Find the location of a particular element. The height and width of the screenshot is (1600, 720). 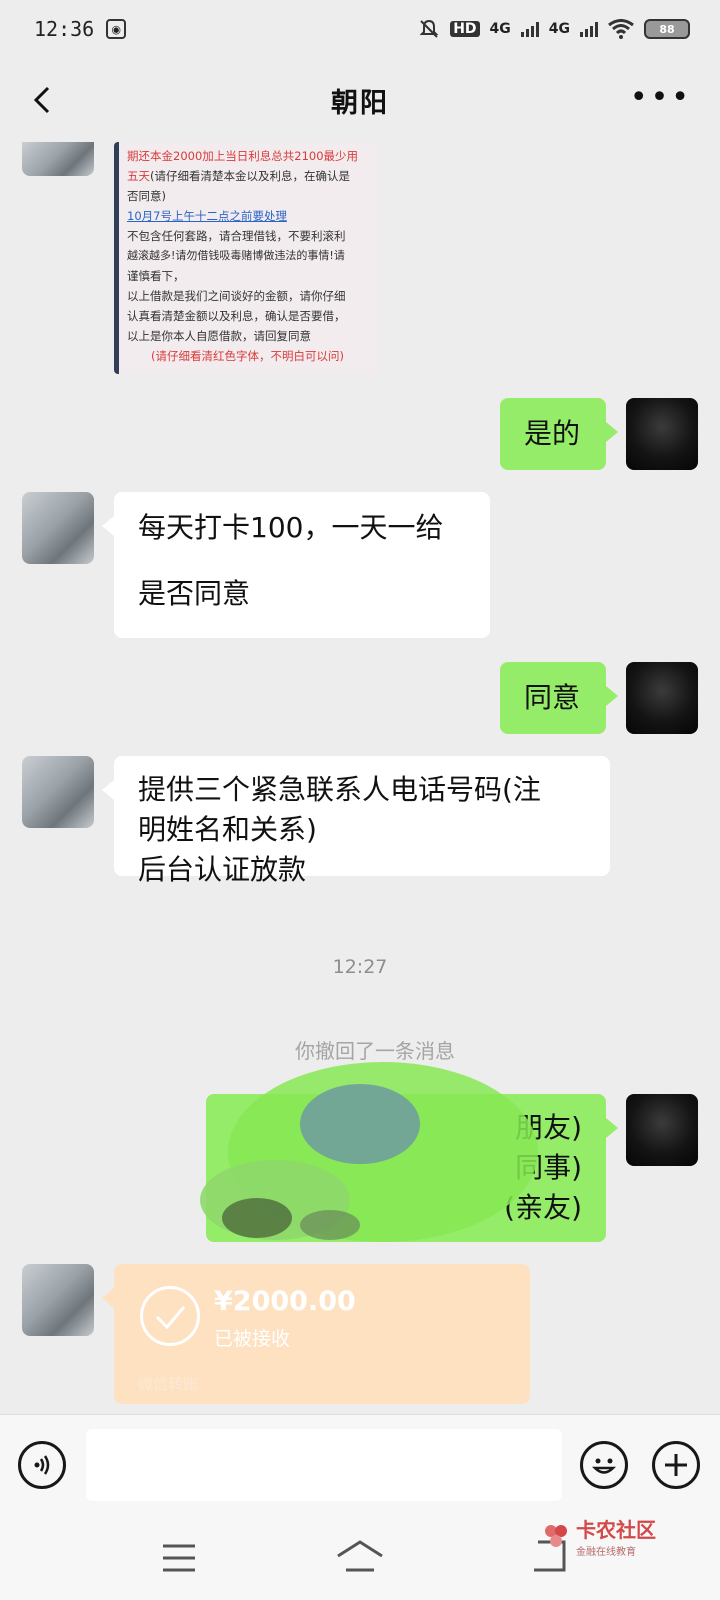

transfer-status: 已被接收 is located at coordinates (252, 1339).